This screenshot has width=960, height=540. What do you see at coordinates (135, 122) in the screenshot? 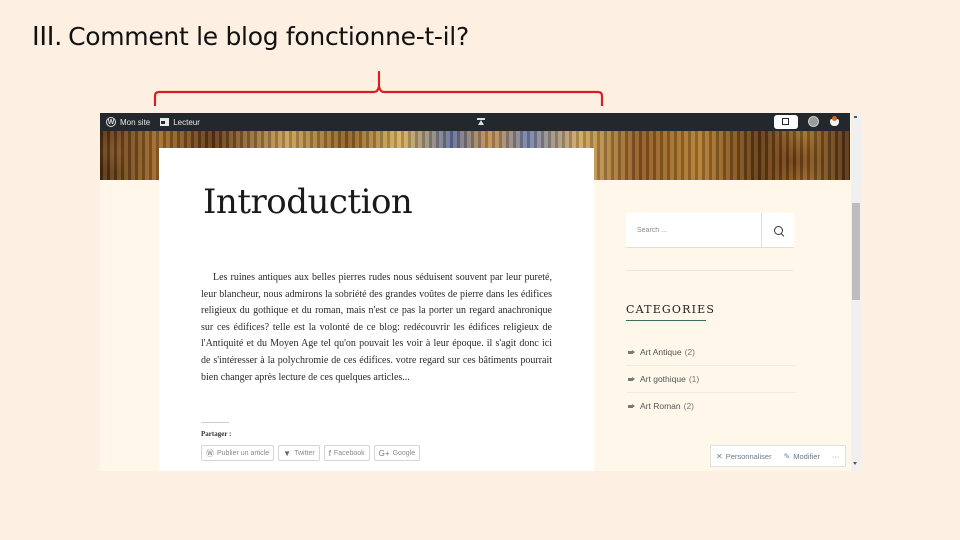
I see `my-site-label: Mon site` at bounding box center [135, 122].